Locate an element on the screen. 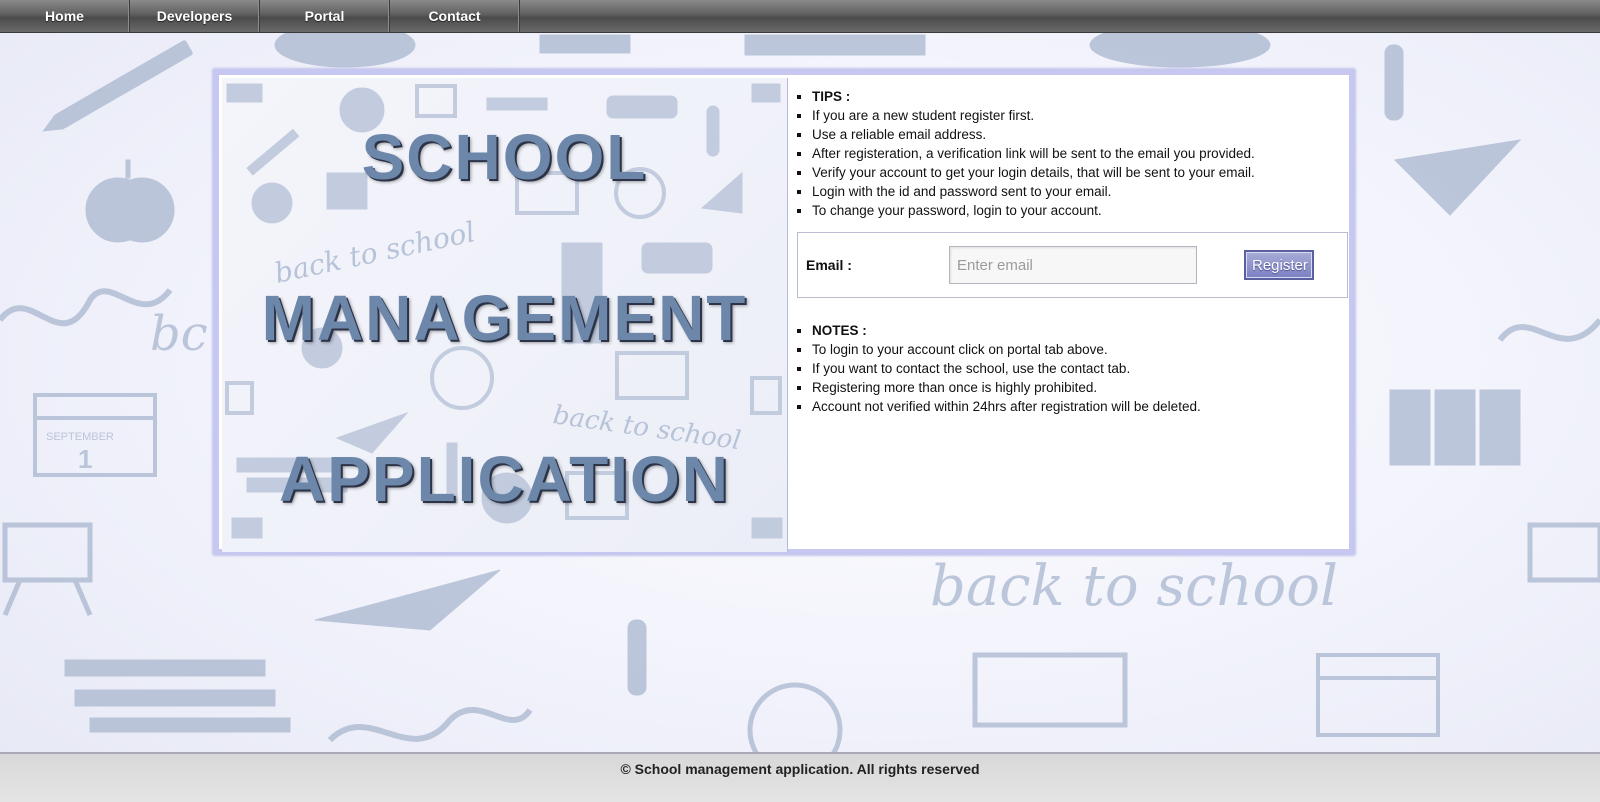 The image size is (1600, 802). pencil-doodle is located at coordinates (117, 86).